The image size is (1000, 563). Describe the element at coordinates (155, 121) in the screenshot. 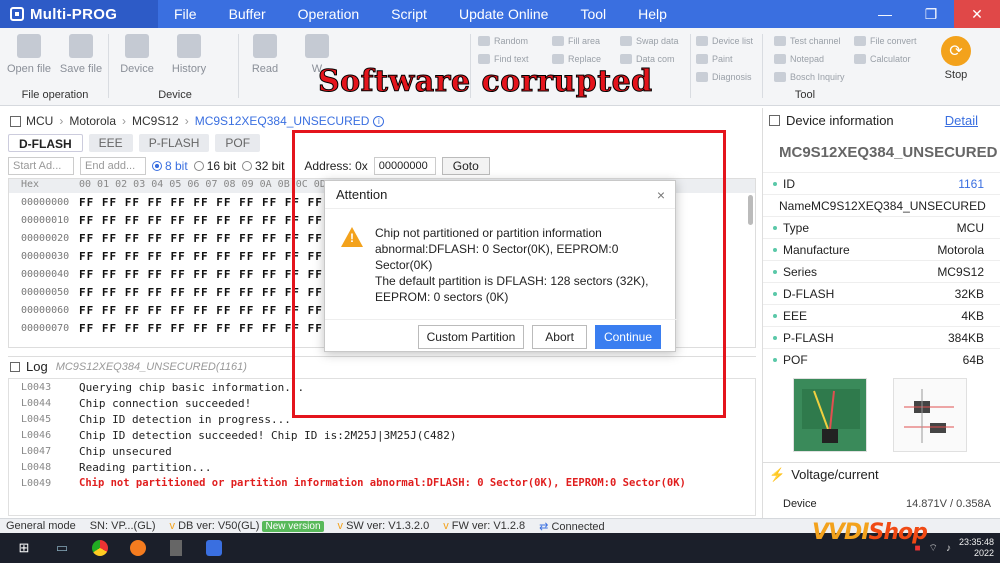

I see `breadcrumb-family: MC9S12` at that location.